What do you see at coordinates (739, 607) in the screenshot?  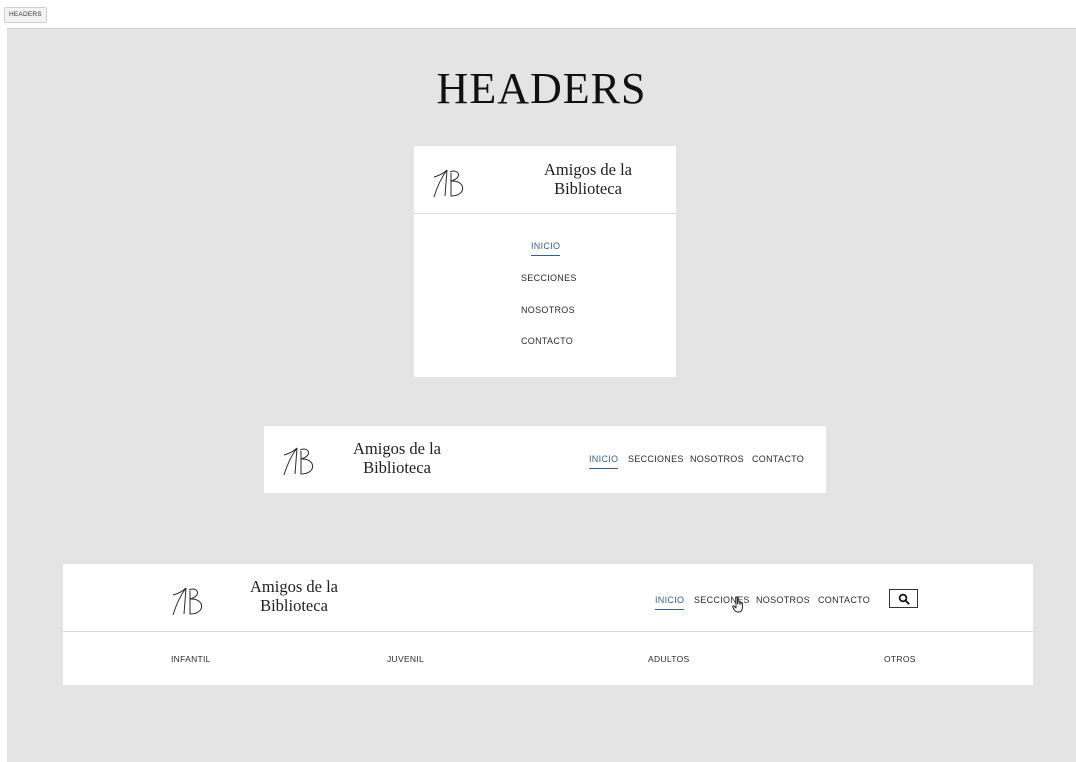 I see `pointer-cursor-icon` at bounding box center [739, 607].